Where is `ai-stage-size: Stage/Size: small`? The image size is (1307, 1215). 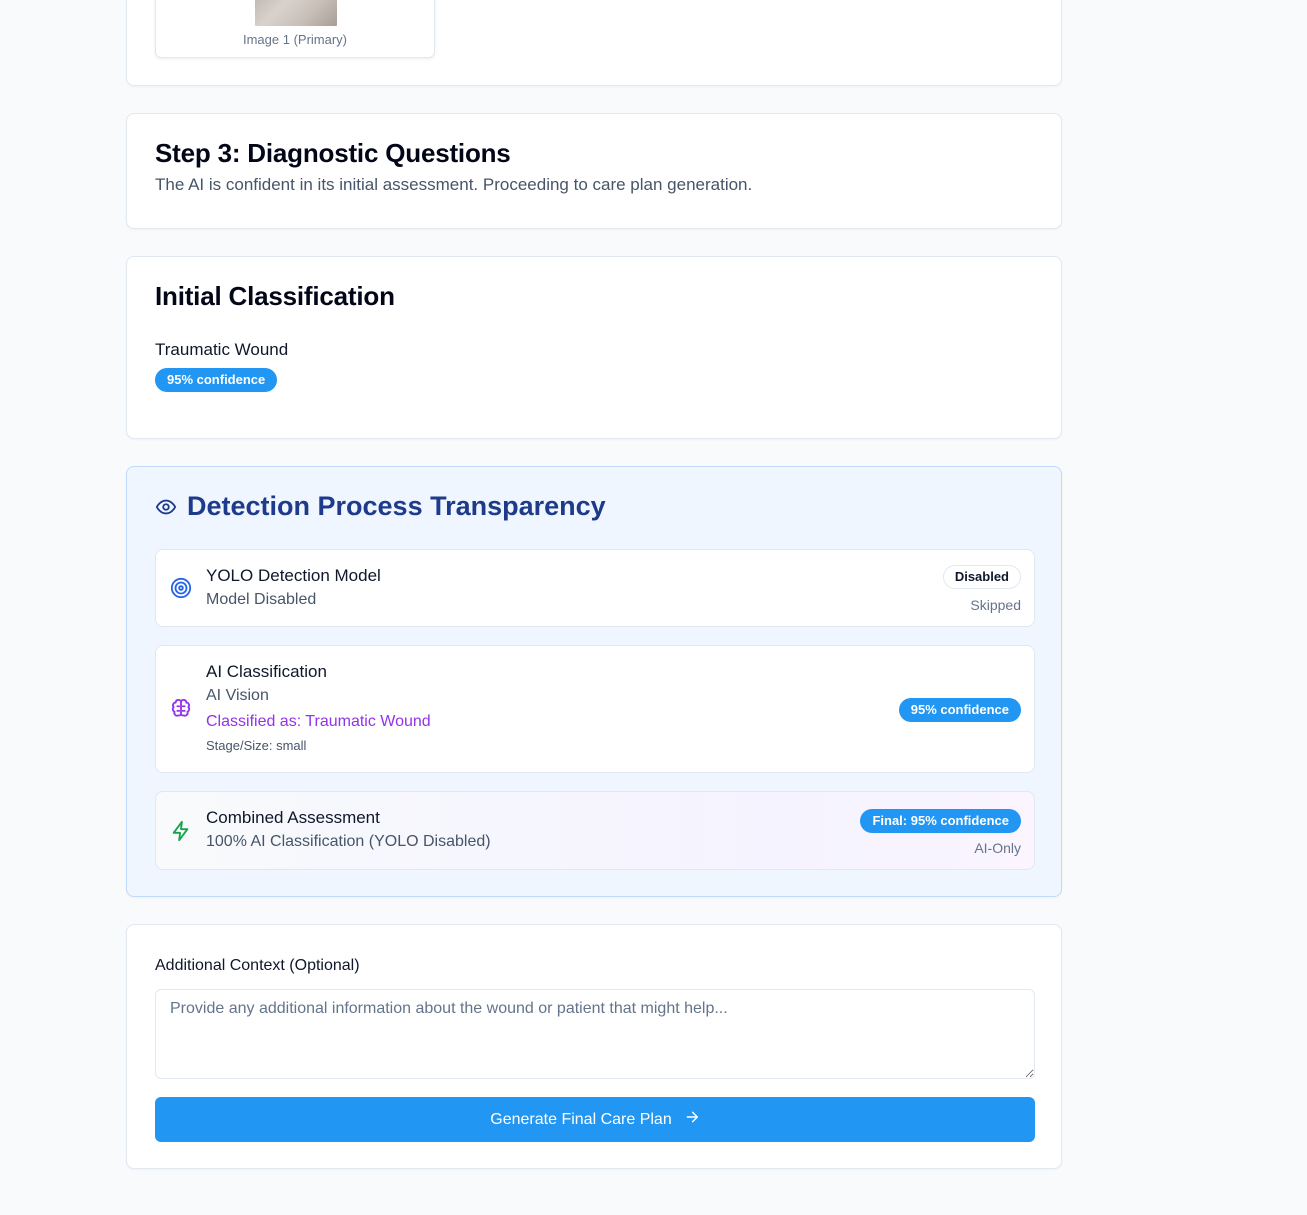 ai-stage-size: Stage/Size: small is located at coordinates (256, 745).